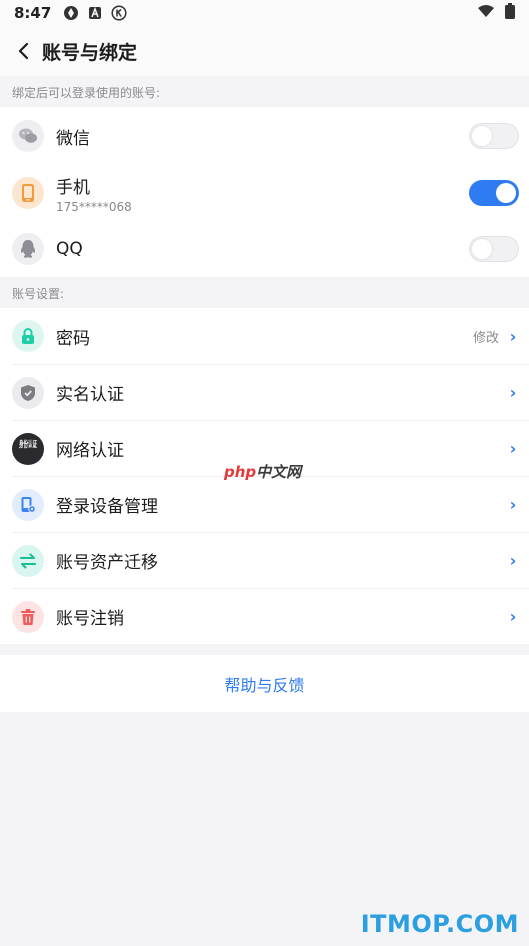 The image size is (529, 946). Describe the element at coordinates (28, 560) in the screenshot. I see `transfer-icon` at that location.